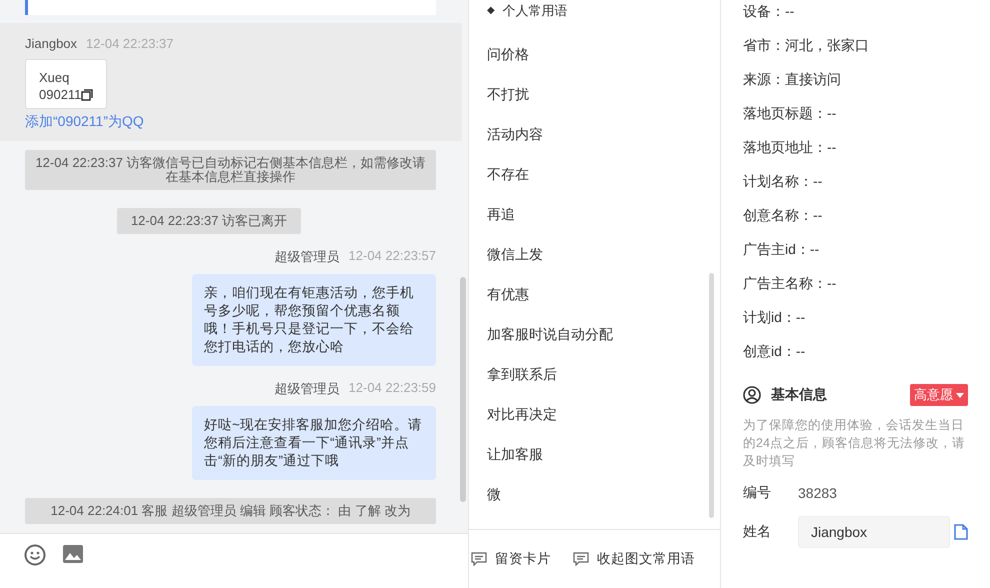  I want to click on info-field: 计划id：--, so click(855, 324).